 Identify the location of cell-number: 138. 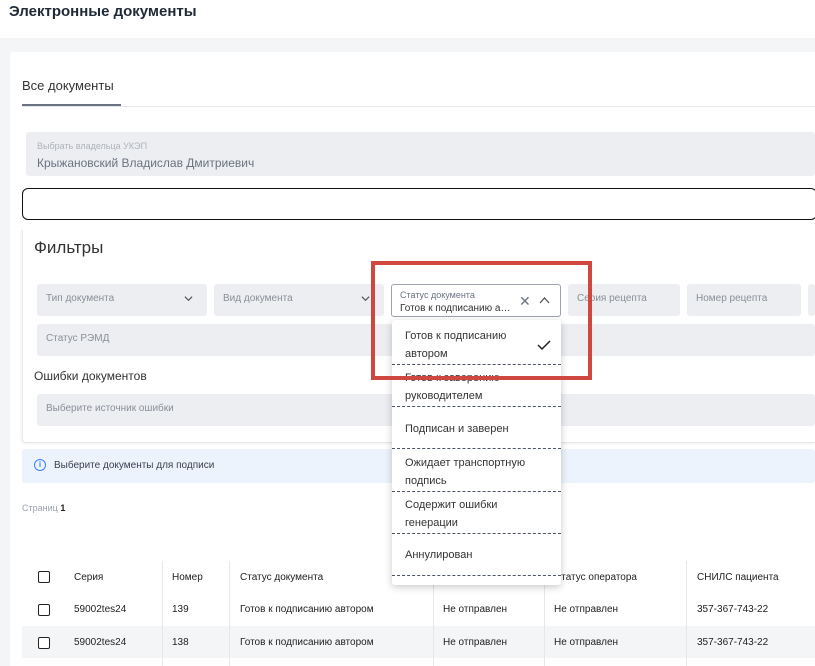
(180, 642).